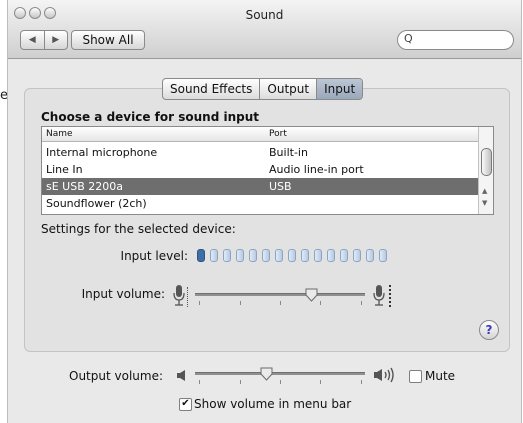 This screenshot has height=423, width=523. Describe the element at coordinates (179, 295) in the screenshot. I see `microphone-low-icon` at that location.